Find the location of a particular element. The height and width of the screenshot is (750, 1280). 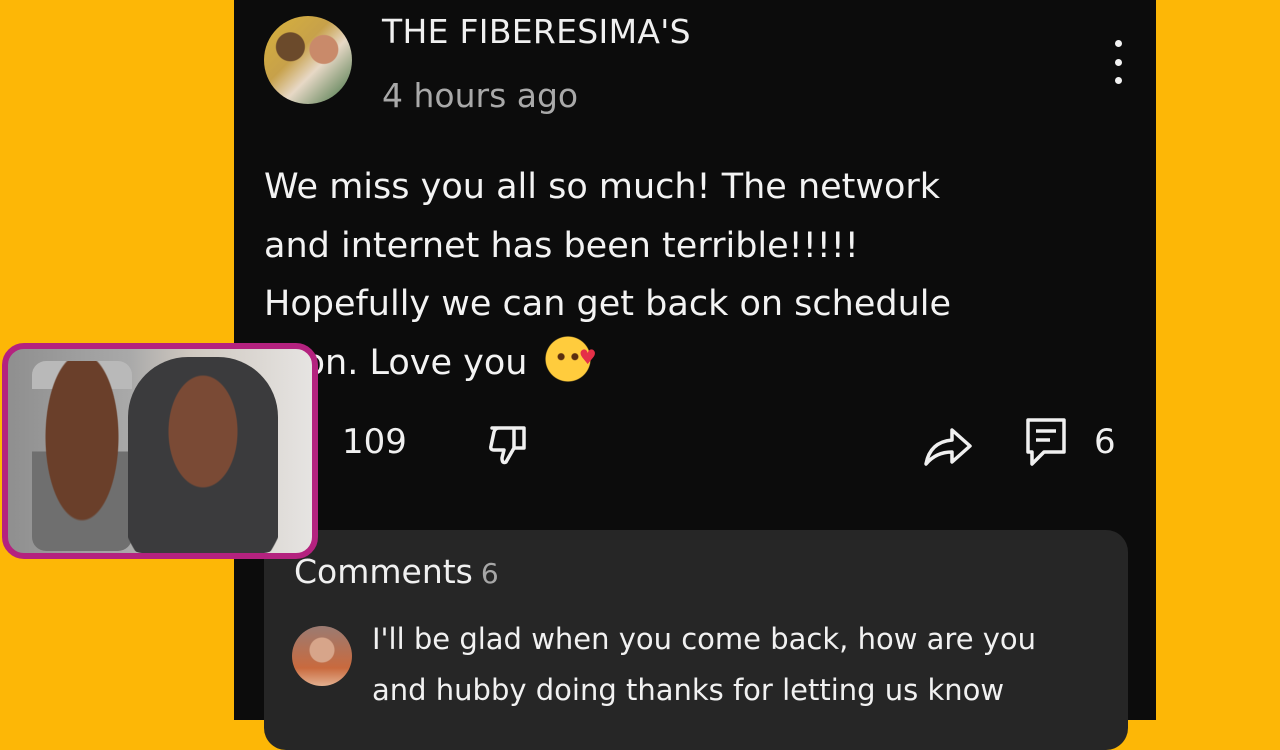

post-actions-bar: 109 6 is located at coordinates (695, 444).